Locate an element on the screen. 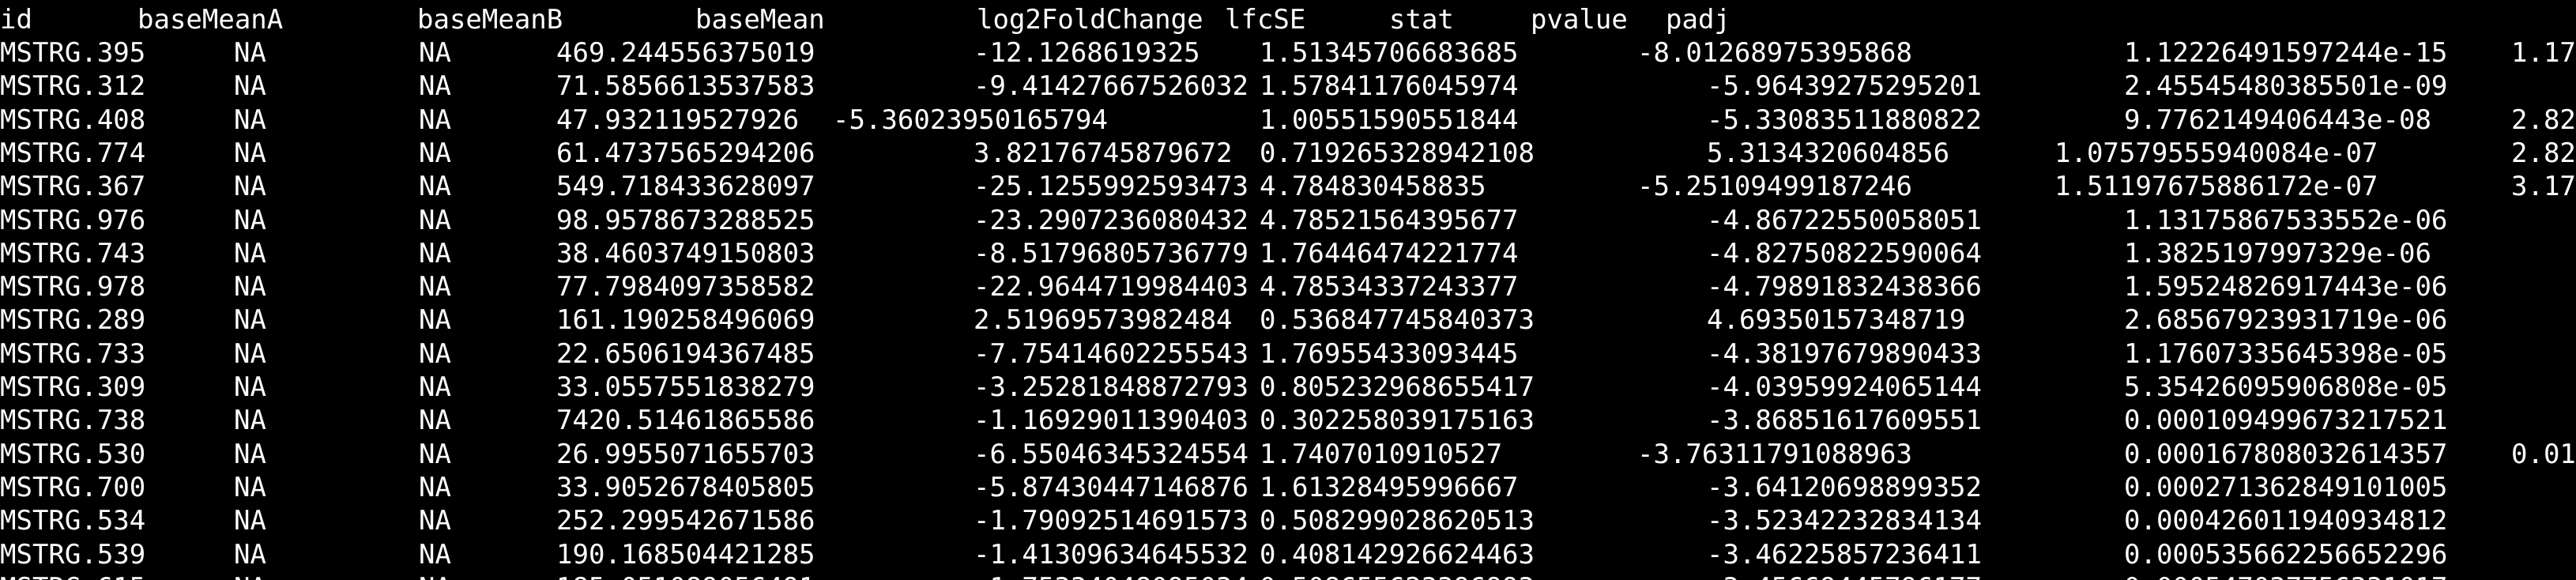  cell-basemean: 469.244556375019 is located at coordinates (685, 53).